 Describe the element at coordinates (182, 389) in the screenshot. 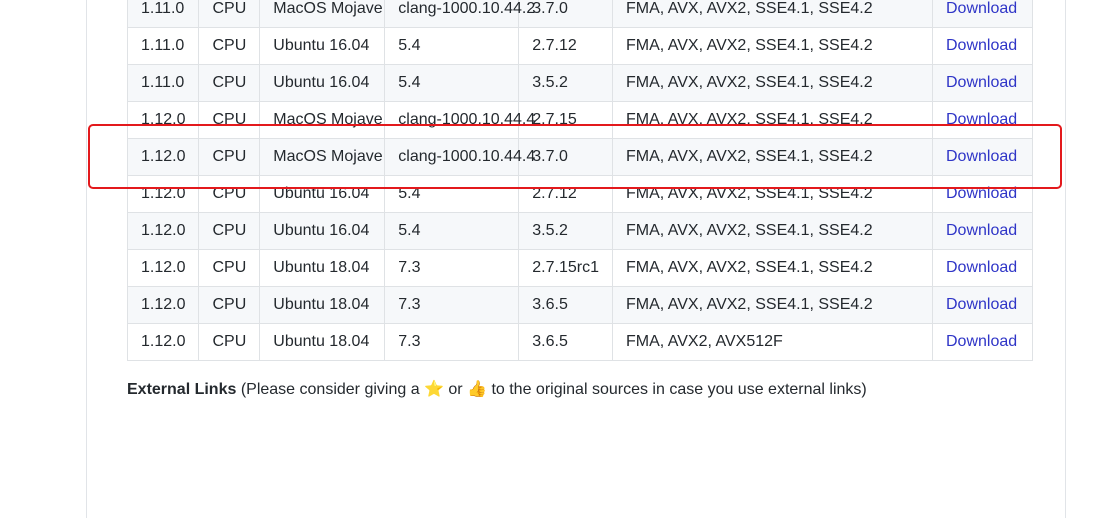

I see `external-links-heading: External Links` at that location.